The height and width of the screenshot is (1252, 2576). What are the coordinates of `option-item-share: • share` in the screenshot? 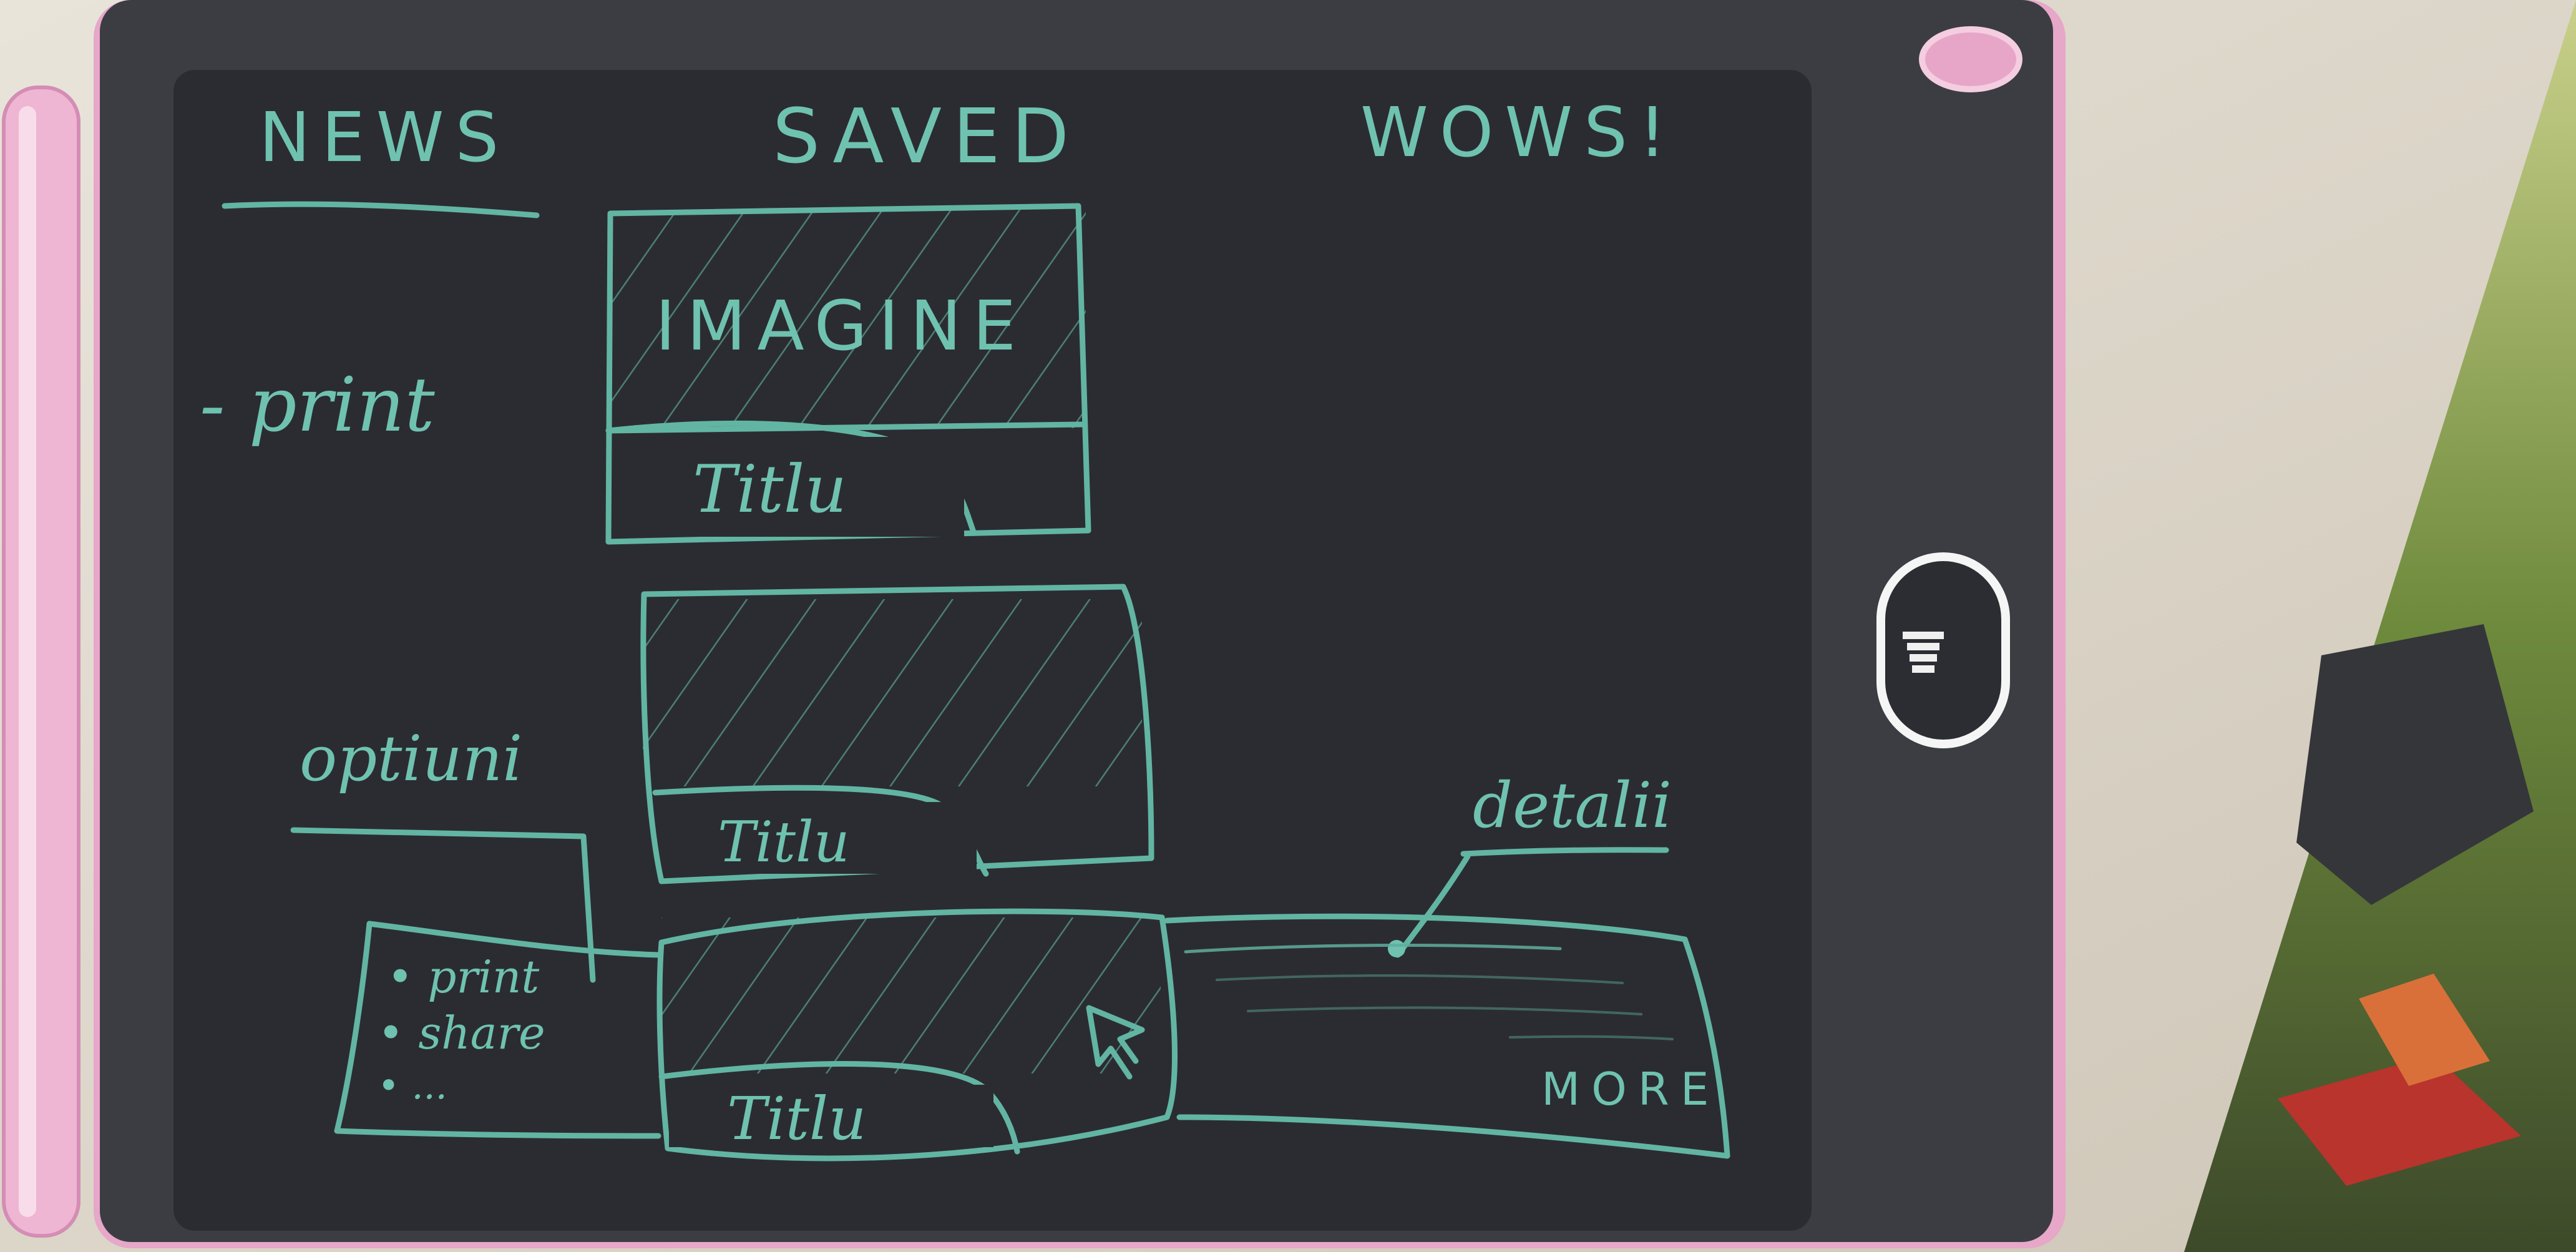 It's located at (461, 1033).